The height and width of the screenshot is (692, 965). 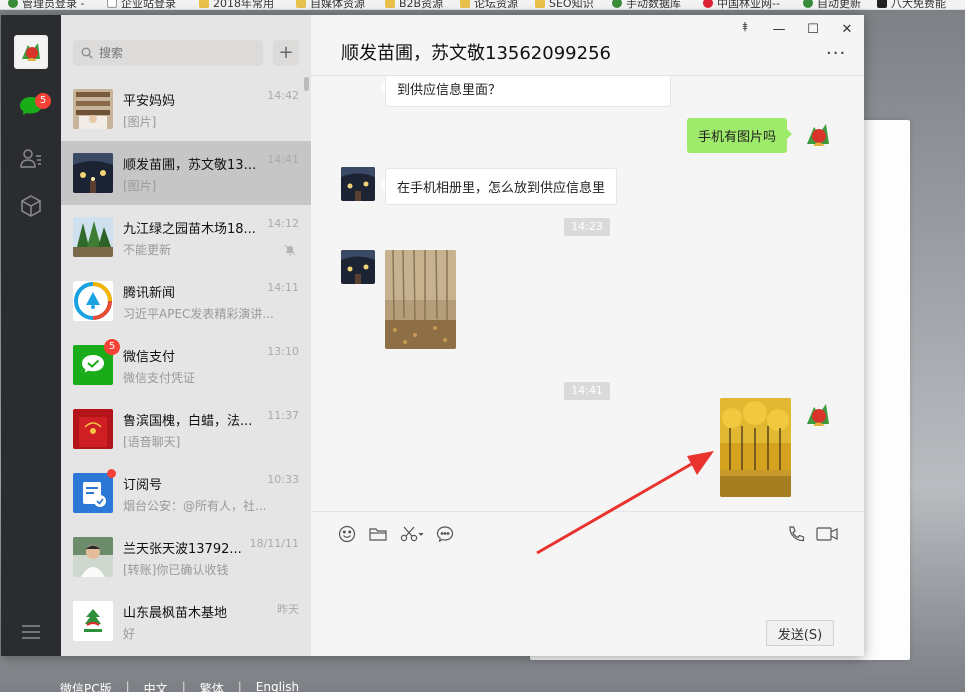 I want to click on chat-name: 顺发苗圃，苏文敬13562099256, so click(x=190, y=165).